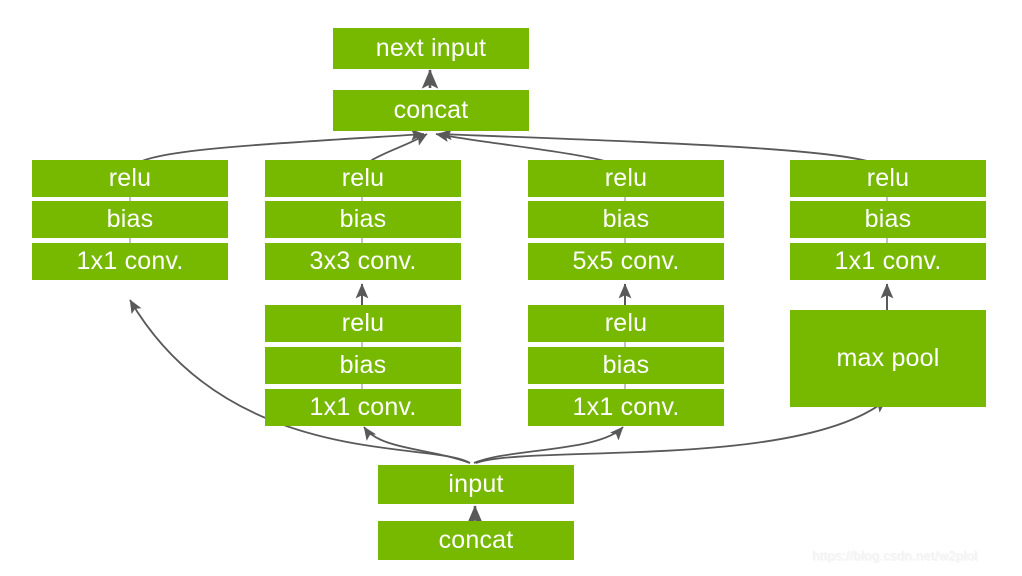  I want to click on node-top-concat: concat, so click(431, 110).